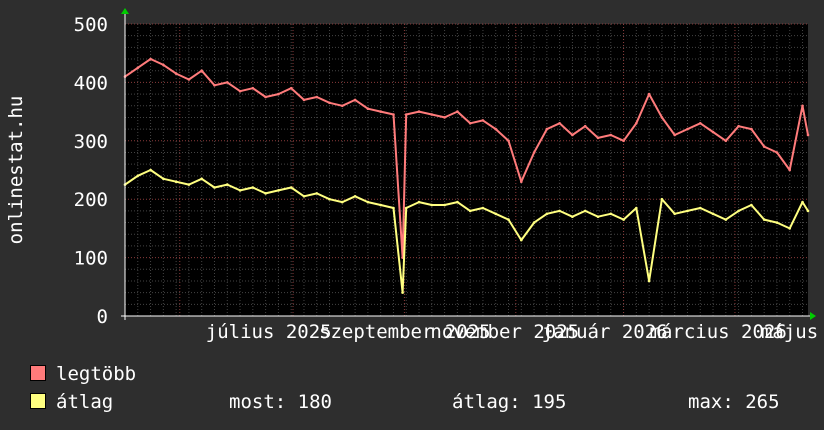  I want to click on legend-label-atlag: átlag, so click(85, 402).